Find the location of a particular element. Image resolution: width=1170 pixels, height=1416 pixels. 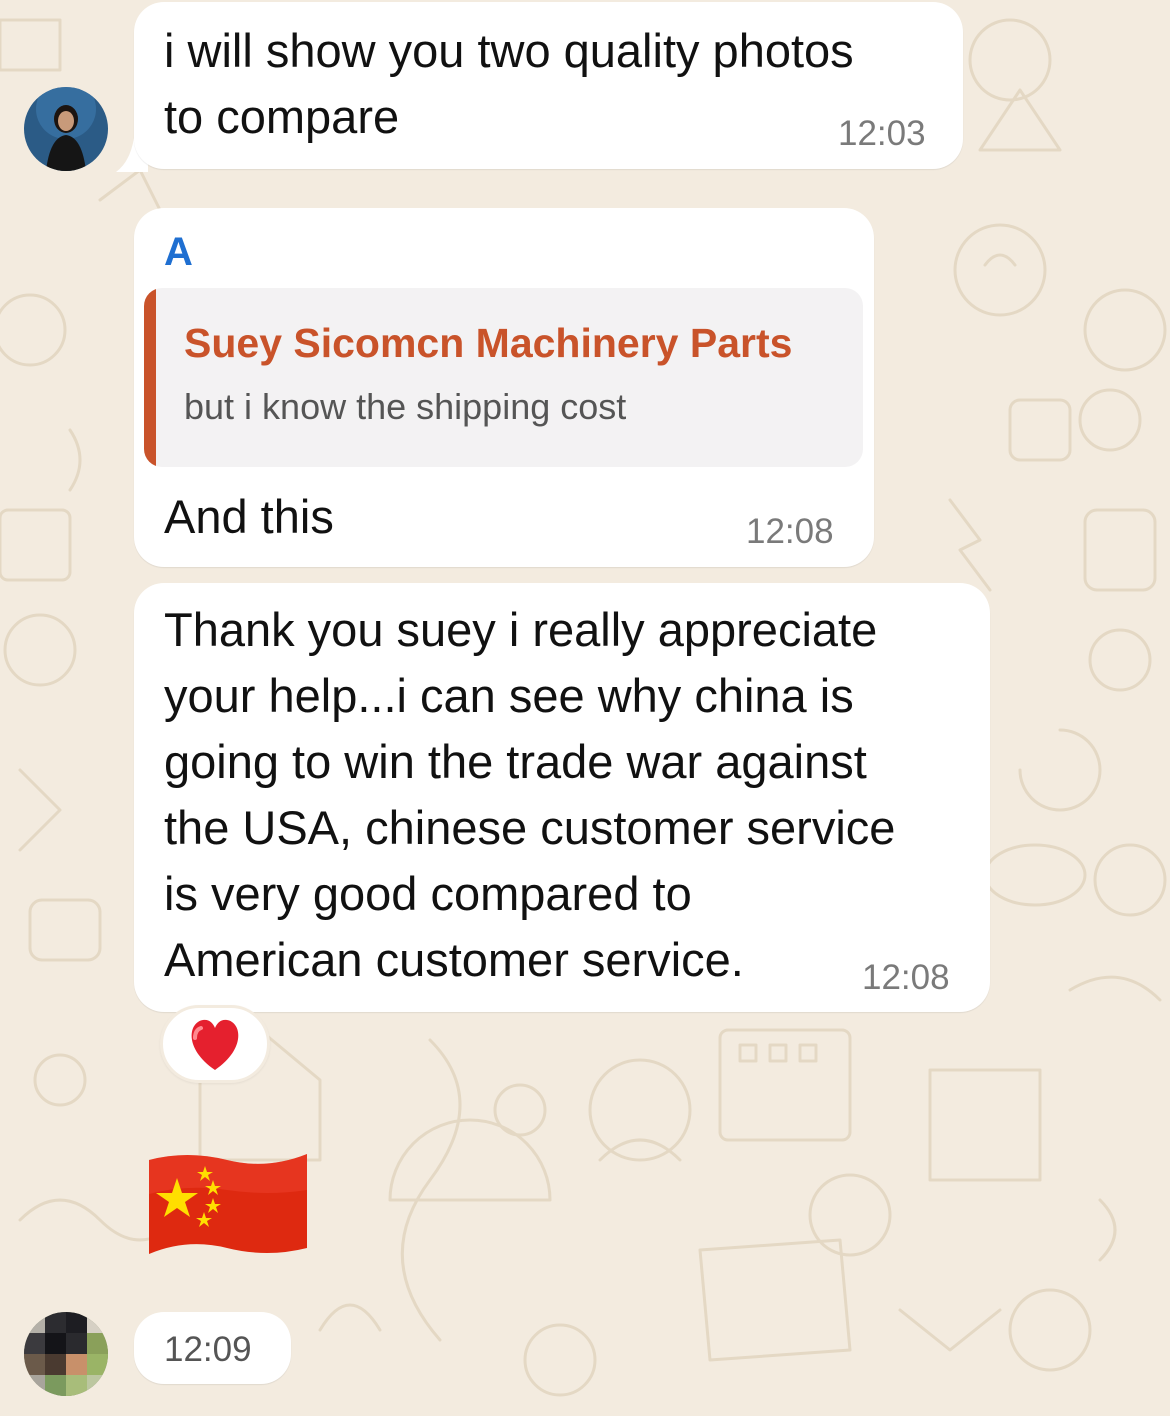

quote-text: but i know the shipping cost is located at coordinates (405, 406).